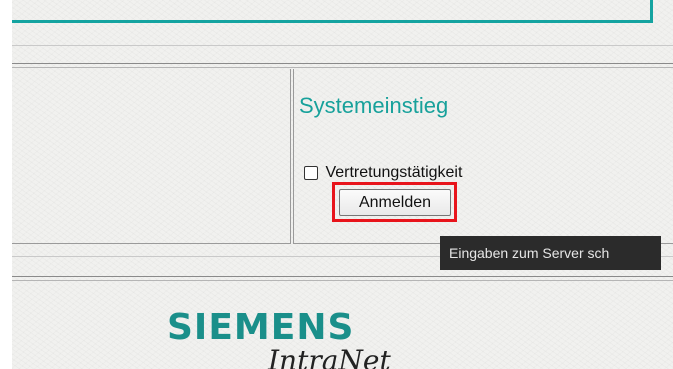  I want to click on divider, so click(342, 45).